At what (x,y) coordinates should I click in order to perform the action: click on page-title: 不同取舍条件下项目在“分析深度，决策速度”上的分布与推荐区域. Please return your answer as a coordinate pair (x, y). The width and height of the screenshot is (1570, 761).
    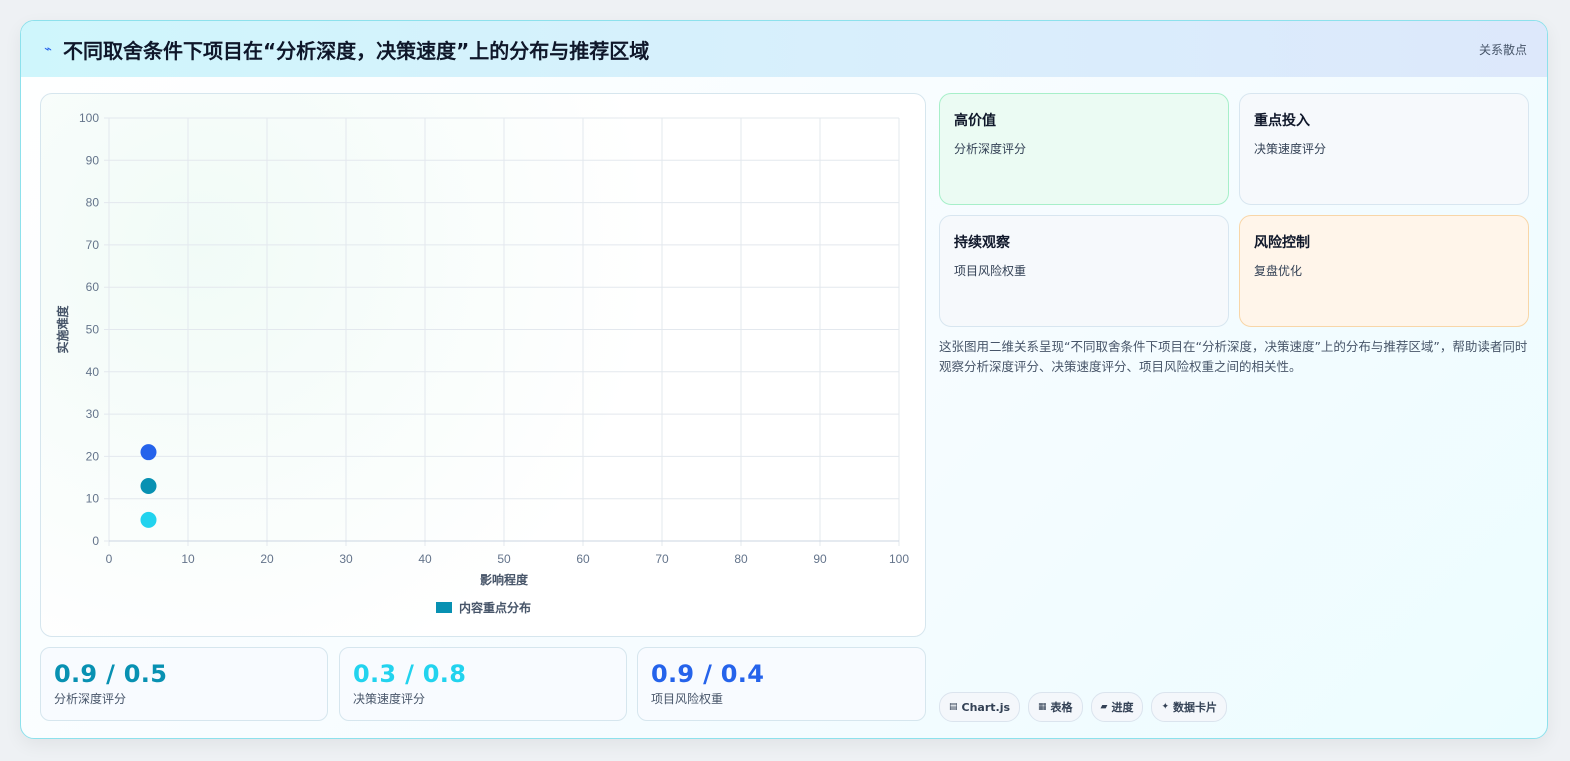
    Looking at the image, I should click on (356, 50).